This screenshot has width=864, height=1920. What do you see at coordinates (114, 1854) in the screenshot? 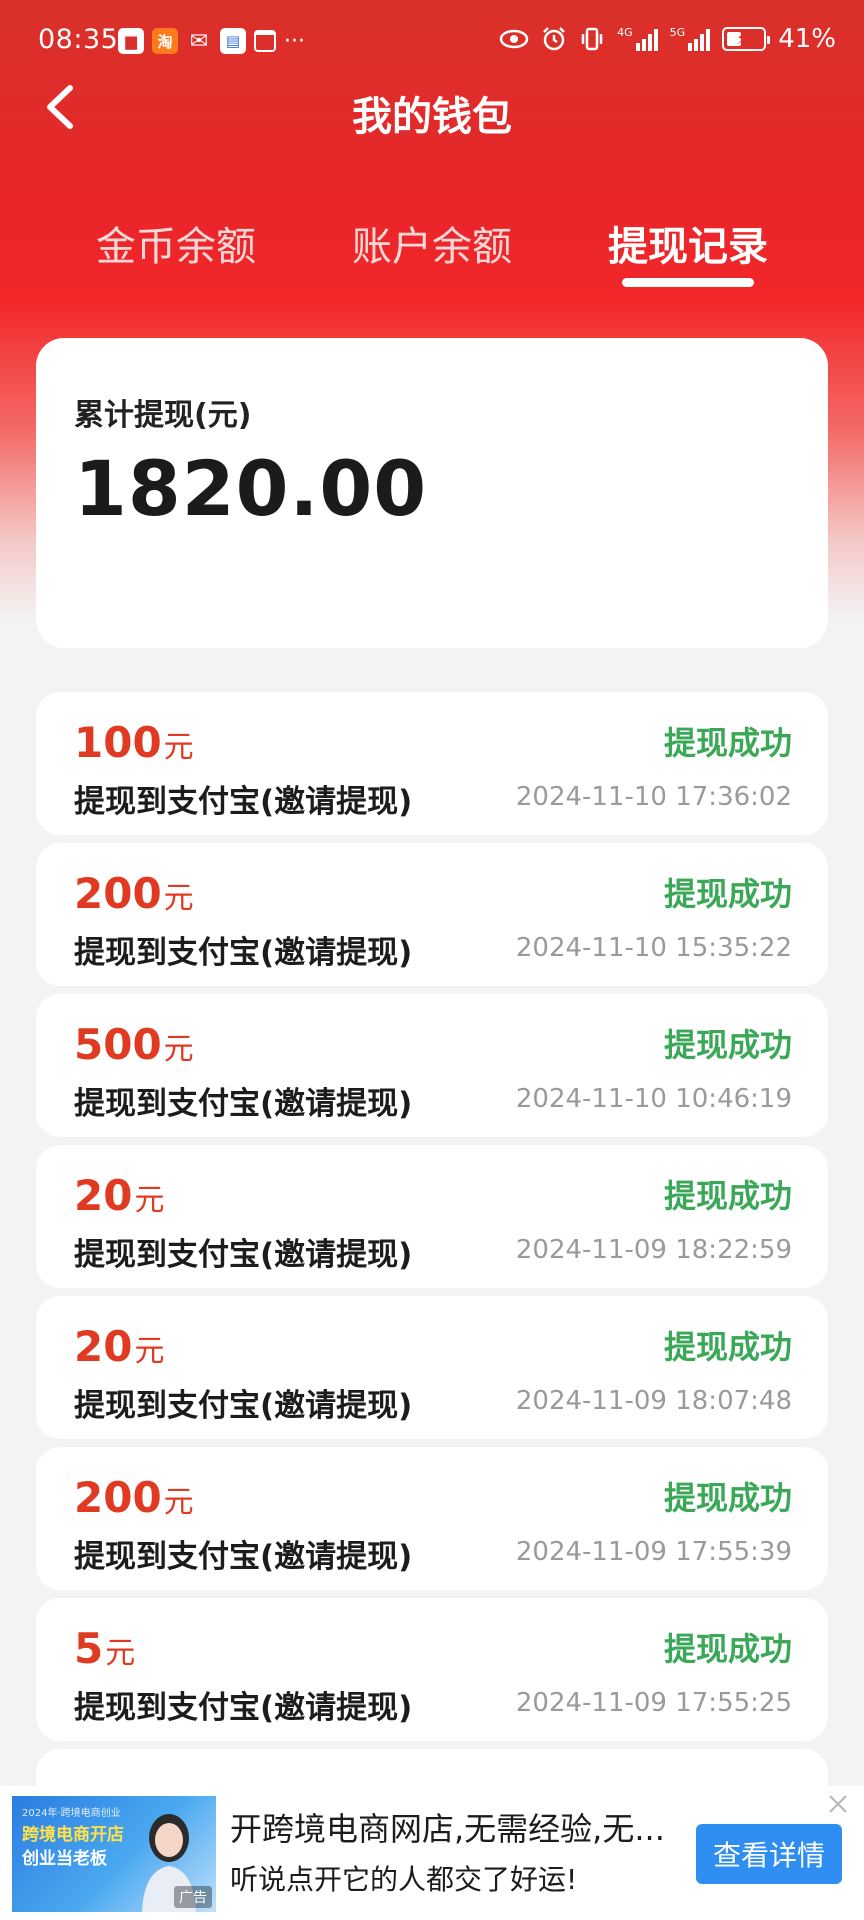
I see `ad-image: 2024年·跨境电商创业 跨境电商开店 创业当老板 广告` at bounding box center [114, 1854].